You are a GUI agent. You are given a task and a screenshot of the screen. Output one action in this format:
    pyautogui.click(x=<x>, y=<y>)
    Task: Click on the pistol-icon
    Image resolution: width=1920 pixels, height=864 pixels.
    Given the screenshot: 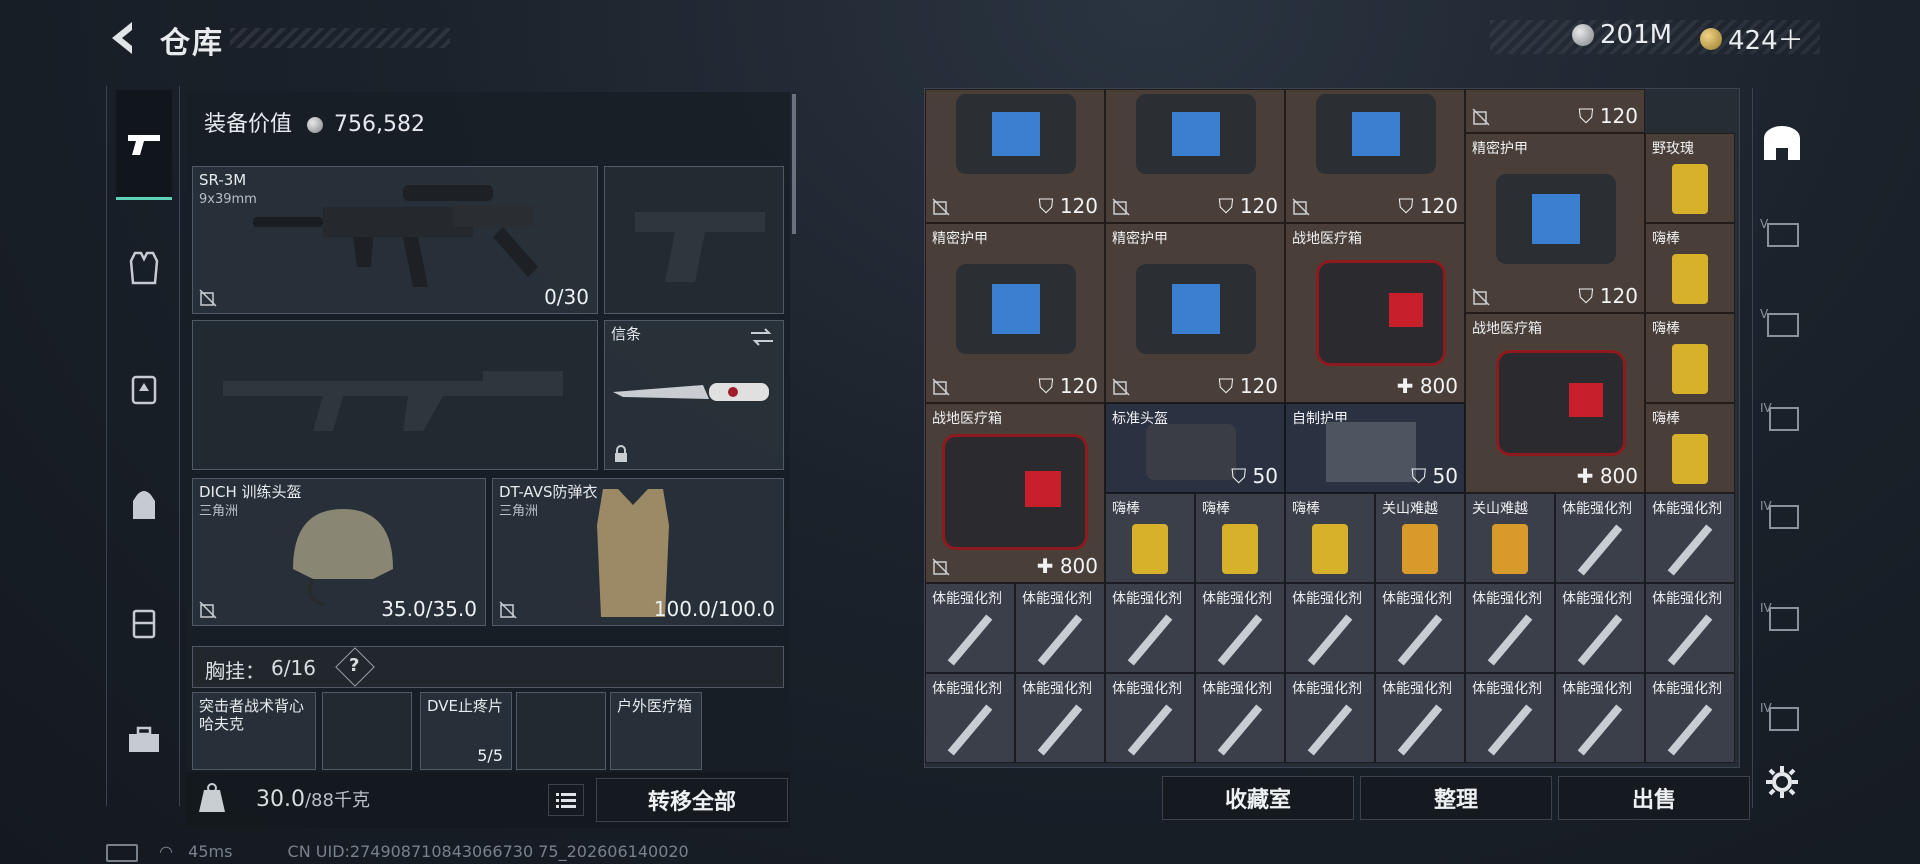 What is the action you would take?
    pyautogui.click(x=144, y=144)
    